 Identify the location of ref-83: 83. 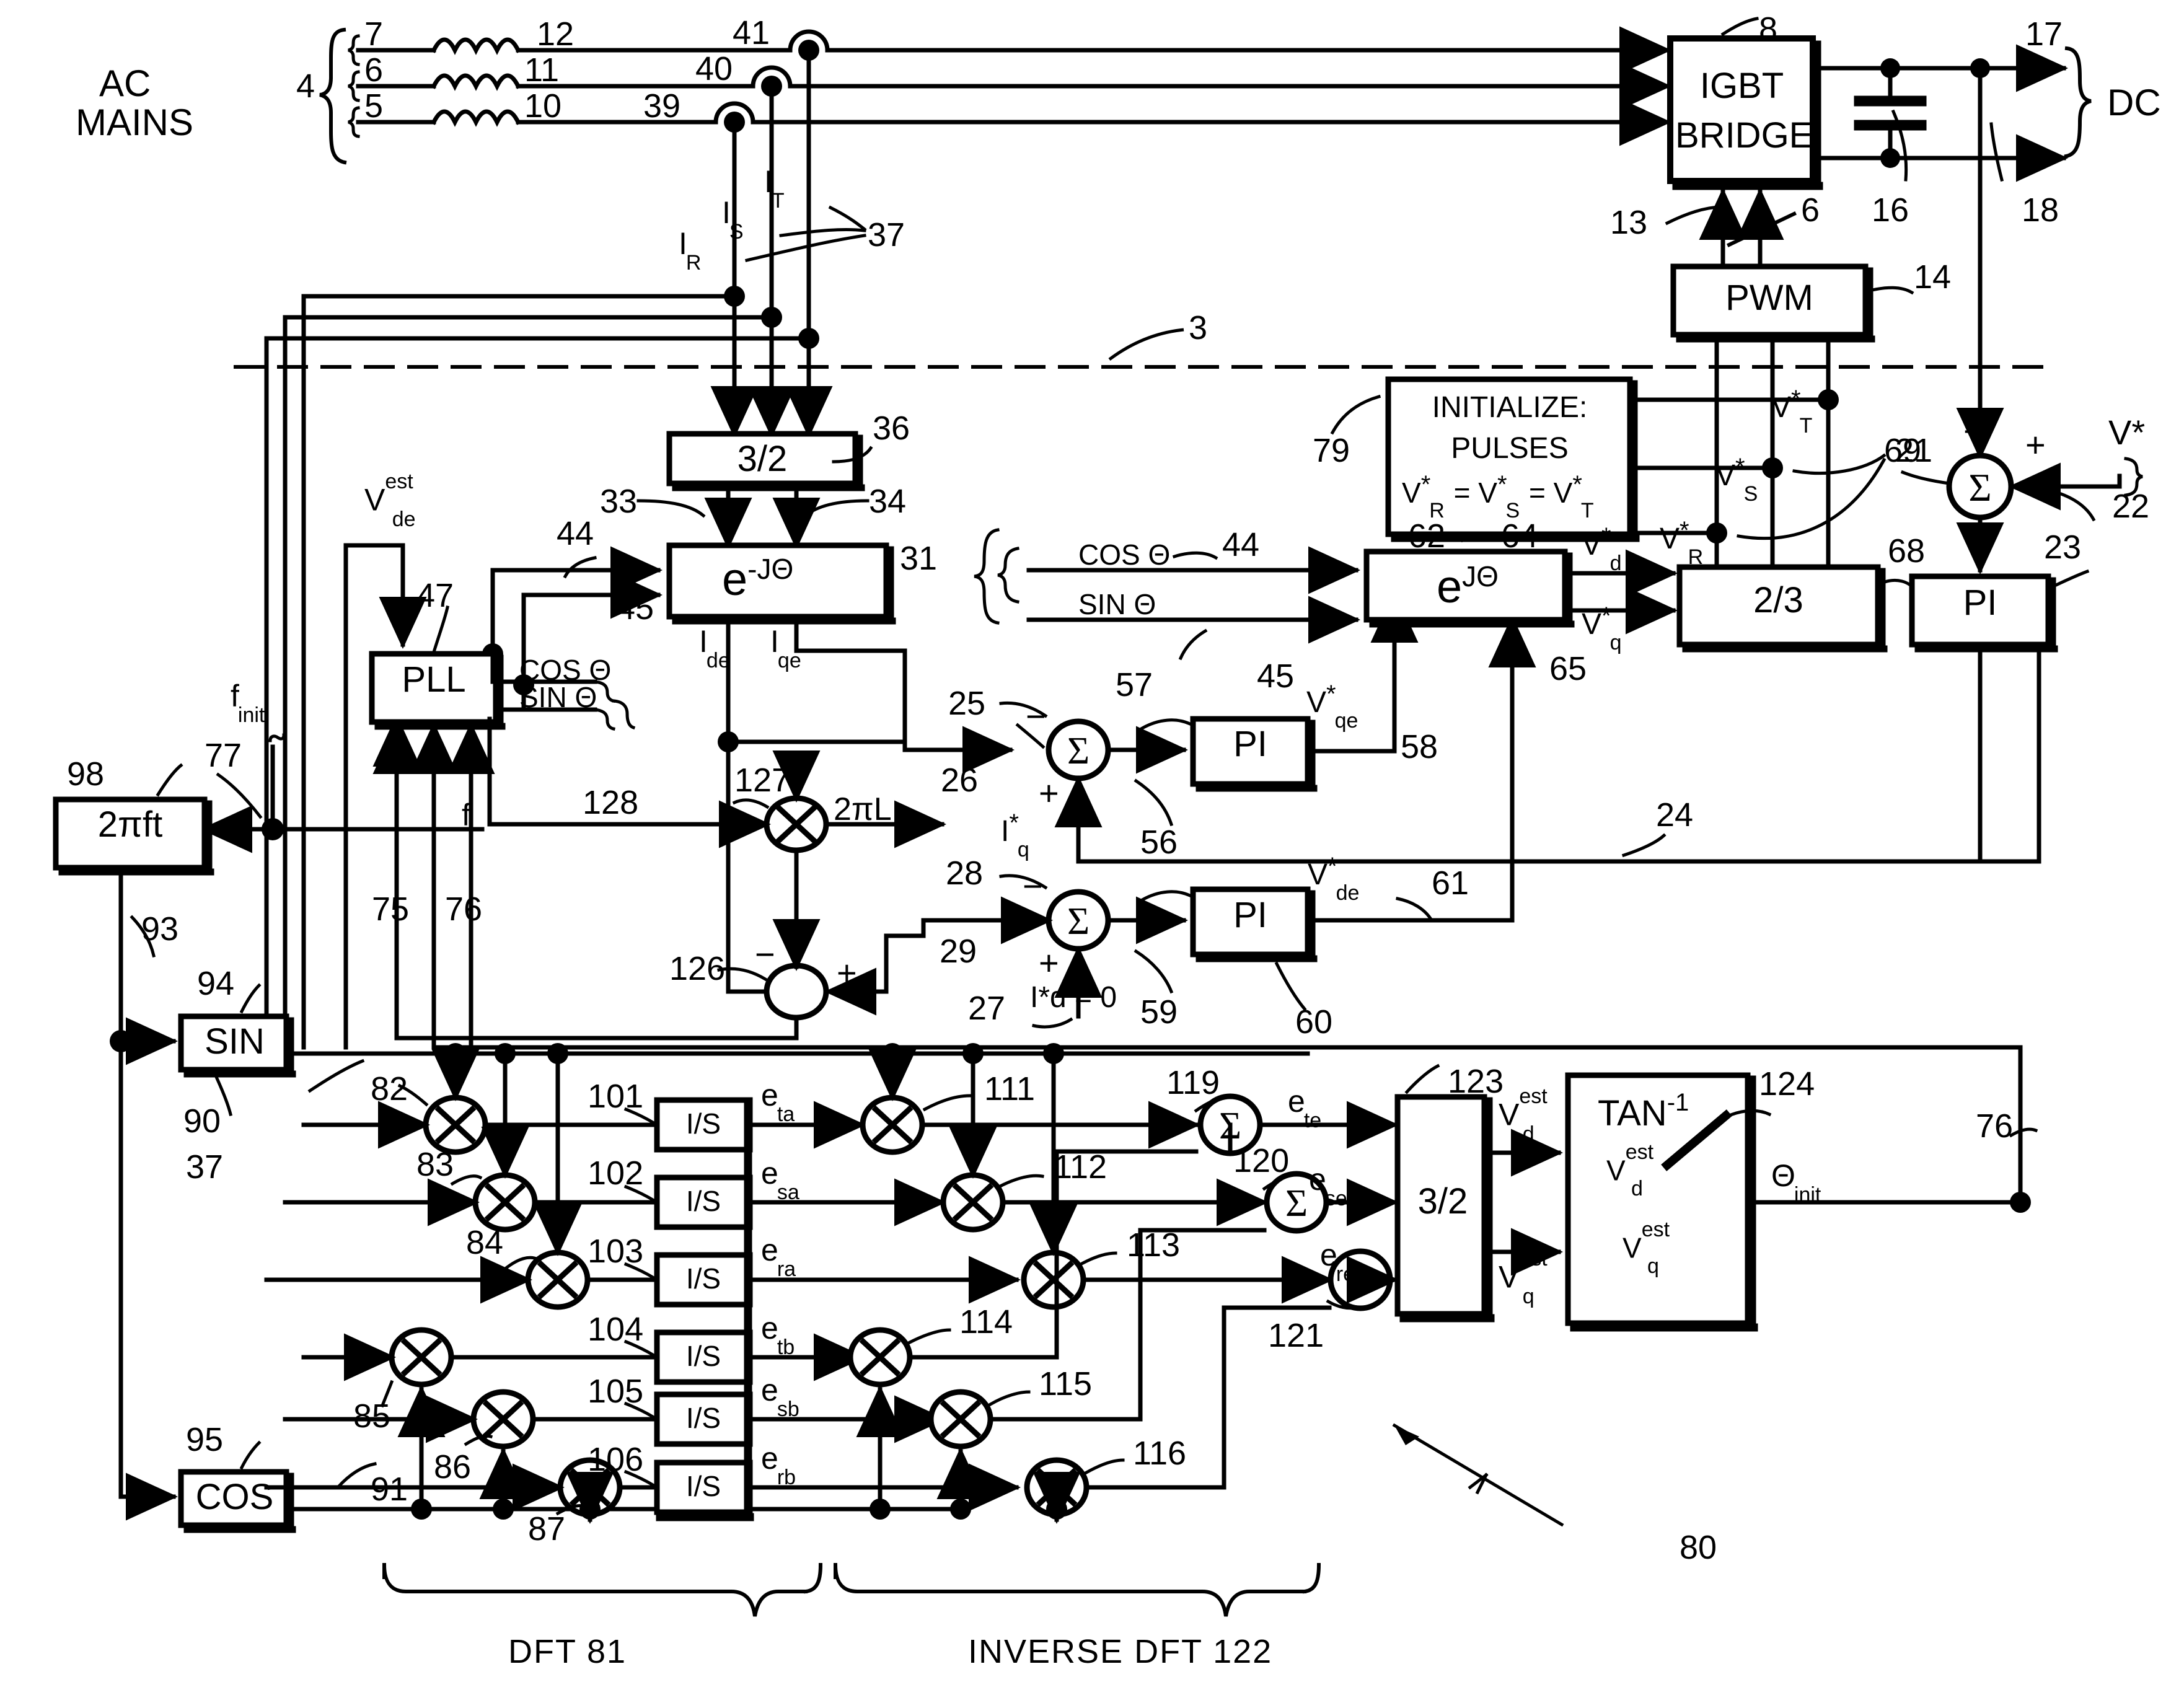
(435, 1165).